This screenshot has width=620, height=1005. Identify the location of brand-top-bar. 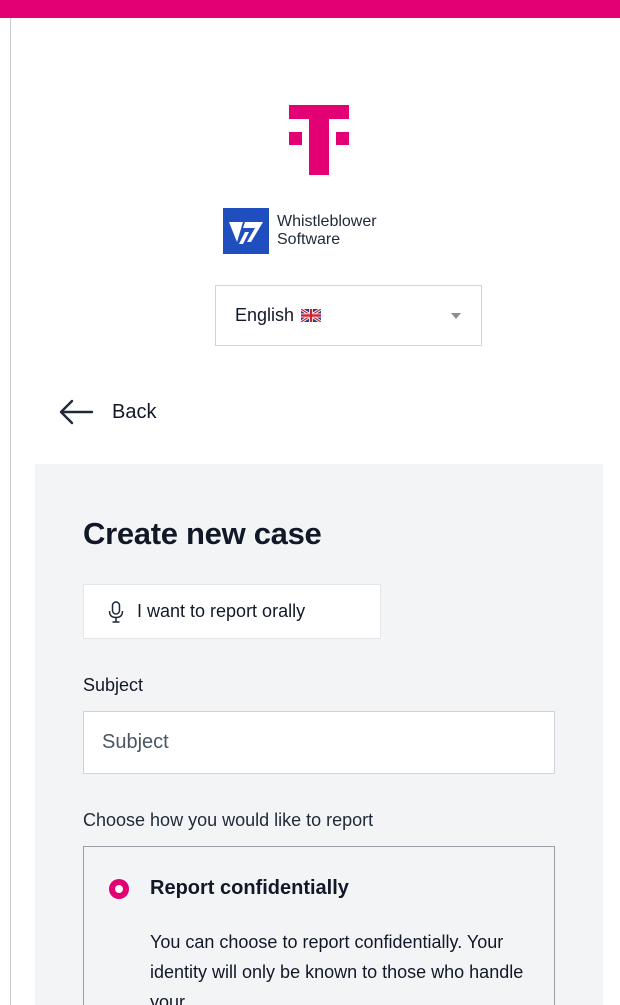
(310, 9).